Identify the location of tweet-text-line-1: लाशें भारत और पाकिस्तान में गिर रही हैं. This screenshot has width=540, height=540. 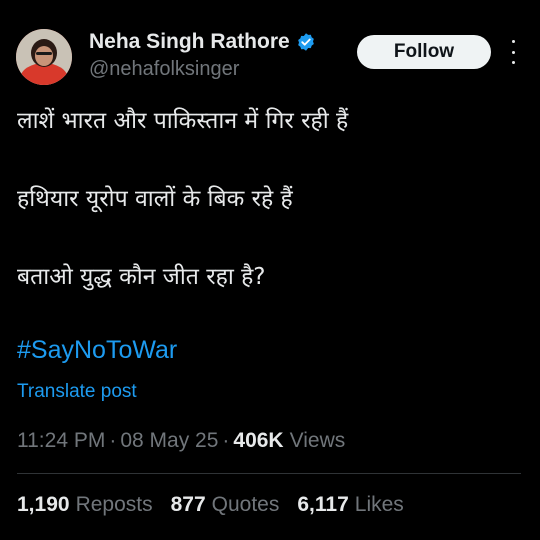
(183, 121).